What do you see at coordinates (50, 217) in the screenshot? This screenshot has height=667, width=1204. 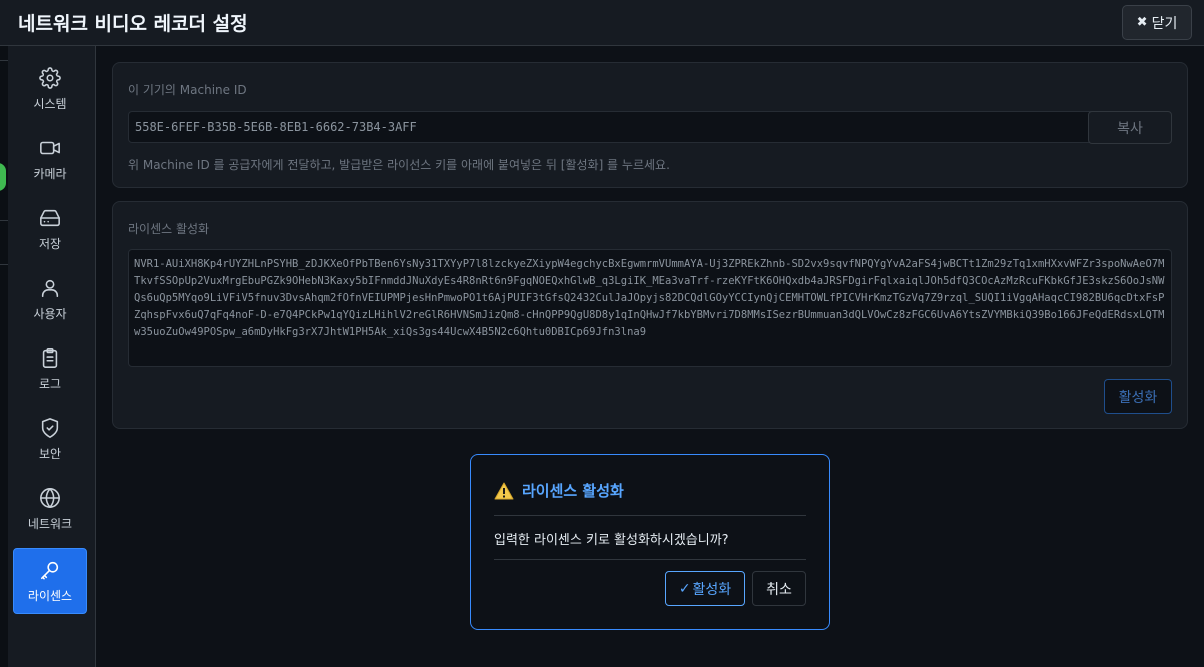 I see `hard-drive-icon` at bounding box center [50, 217].